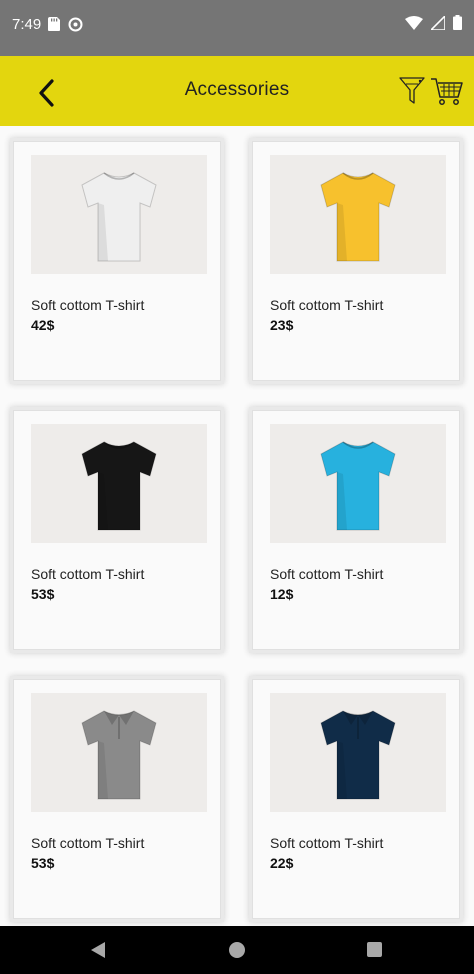  Describe the element at coordinates (54, 24) in the screenshot. I see `sd-card-icon` at that location.